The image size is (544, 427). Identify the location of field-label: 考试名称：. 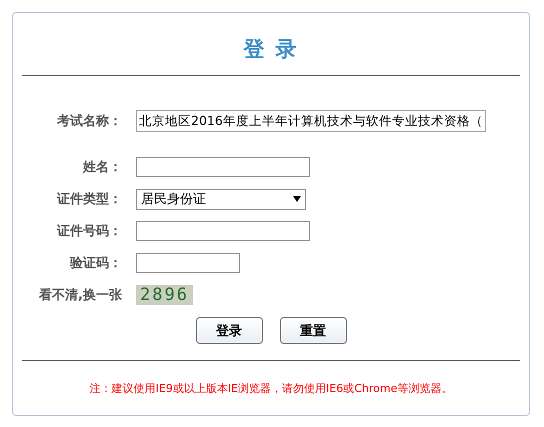
(89, 121).